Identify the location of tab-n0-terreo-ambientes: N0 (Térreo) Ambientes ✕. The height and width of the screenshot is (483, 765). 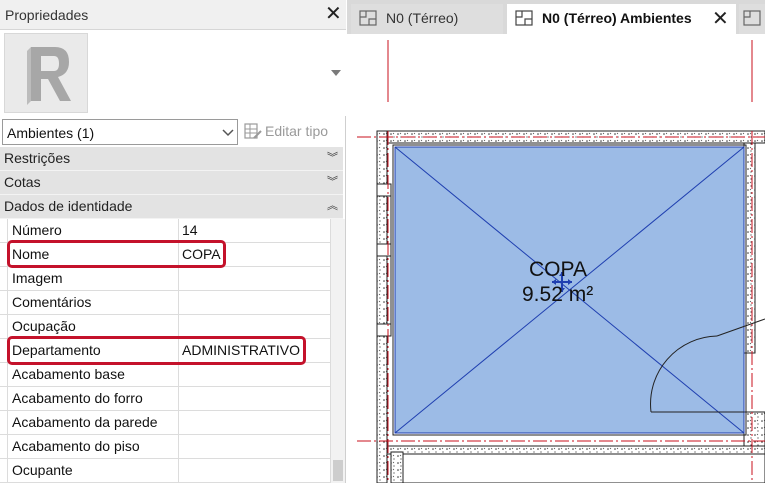
(621, 19).